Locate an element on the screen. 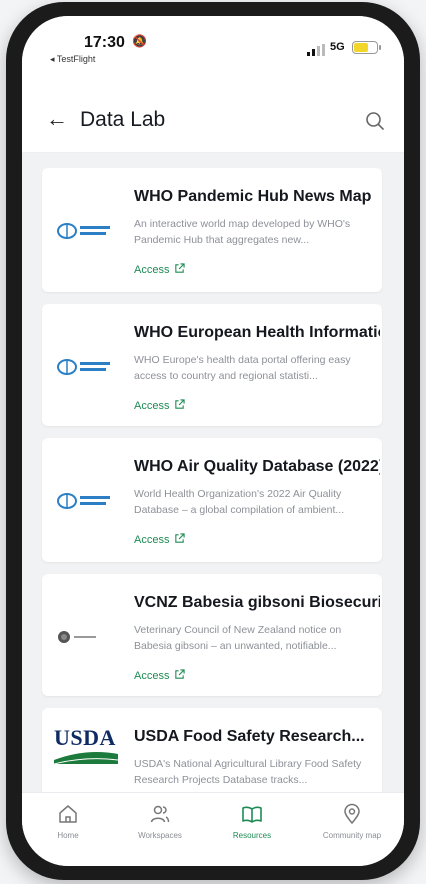 This screenshot has width=426, height=884. back-to-testflight-link: ◂ TestFlight is located at coordinates (72, 59).